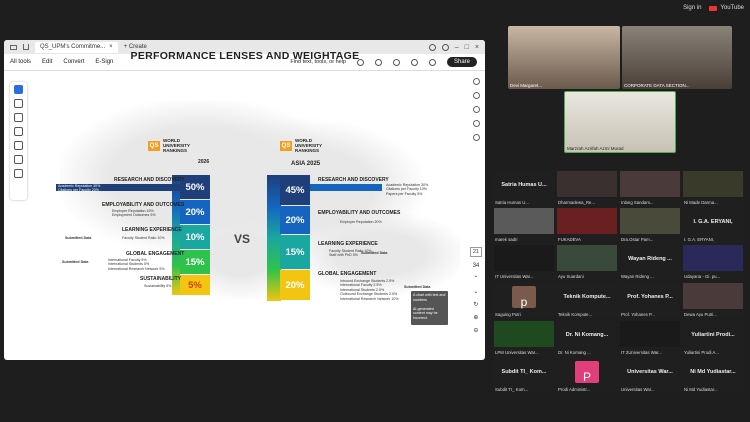  What do you see at coordinates (476, 123) in the screenshot?
I see `thumbnails-icon` at bounding box center [476, 123].